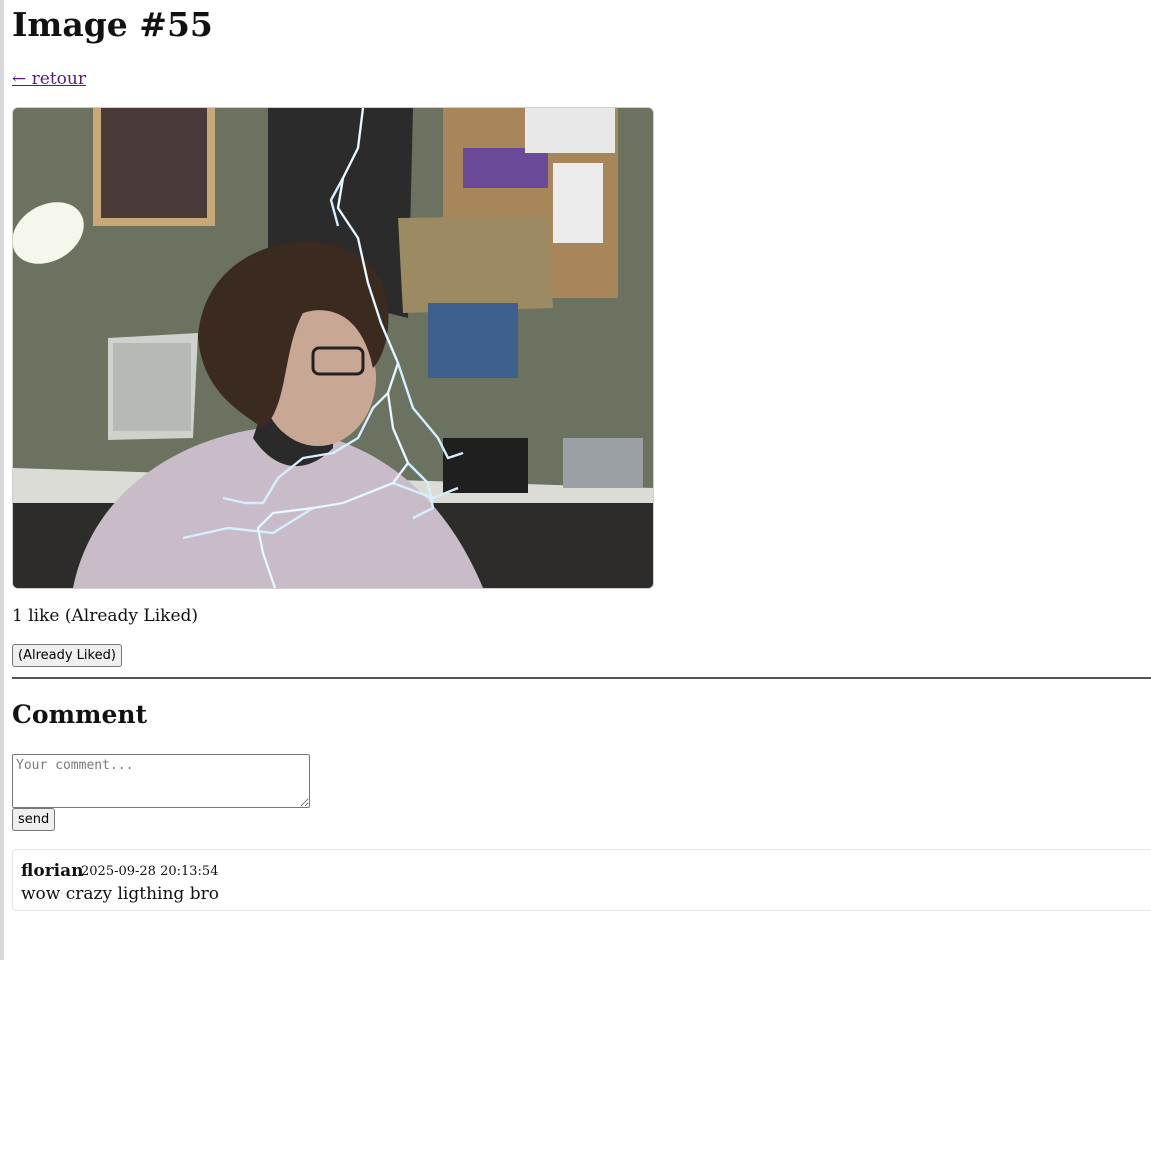 This screenshot has height=1151, width=1151. I want to click on comment-input, so click(161, 781).